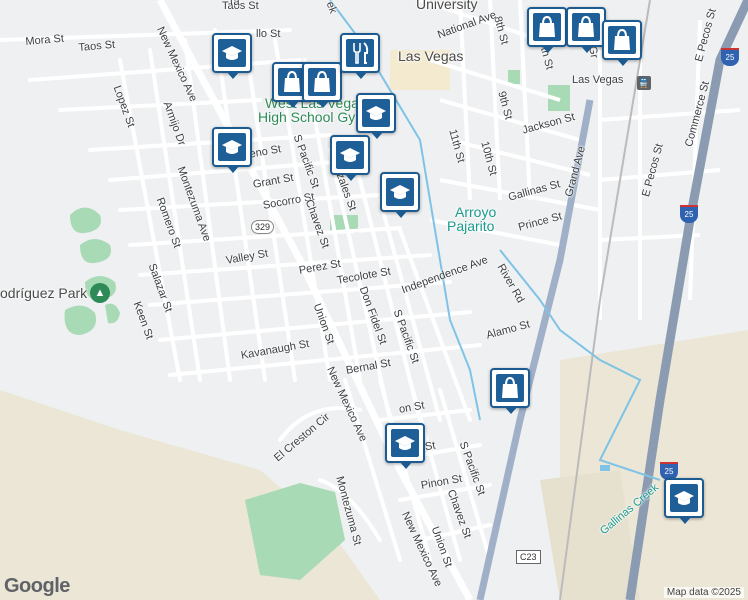 Image resolution: width=748 pixels, height=600 pixels. I want to click on fork-knife-icon, so click(360, 53).